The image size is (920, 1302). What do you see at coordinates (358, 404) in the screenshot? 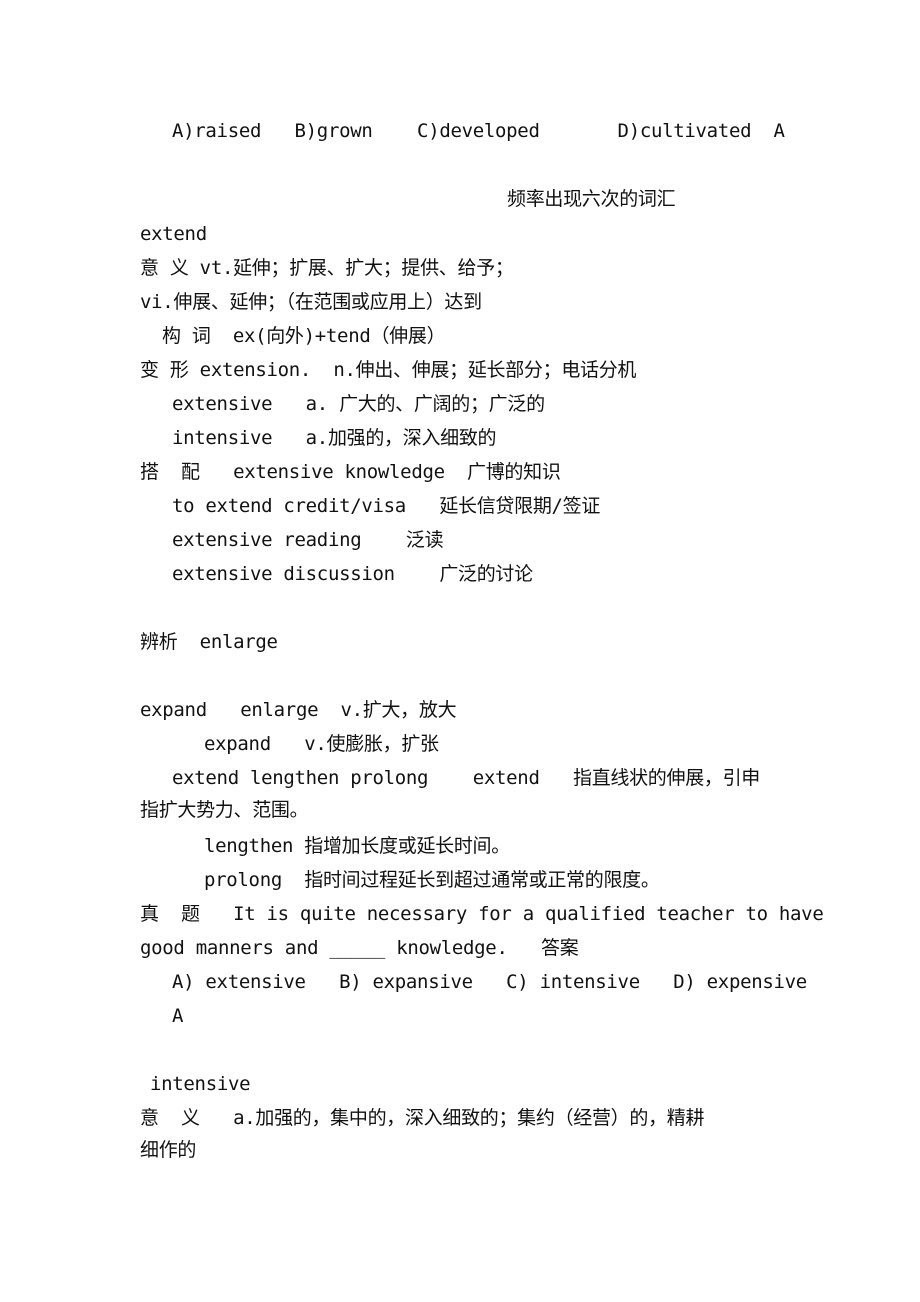
I see `derivation-line: extensive a. 广大的、广阔的；广泛的` at bounding box center [358, 404].